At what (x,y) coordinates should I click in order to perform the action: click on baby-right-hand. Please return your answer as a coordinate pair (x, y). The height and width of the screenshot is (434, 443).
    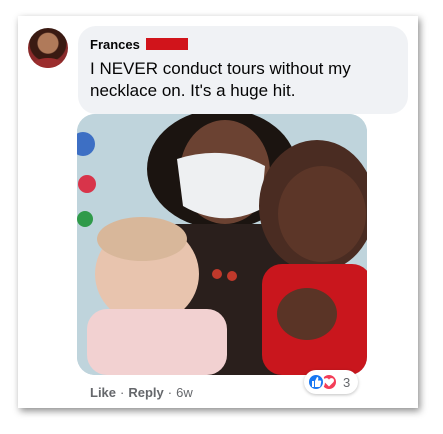
    Looking at the image, I should click on (307, 314).